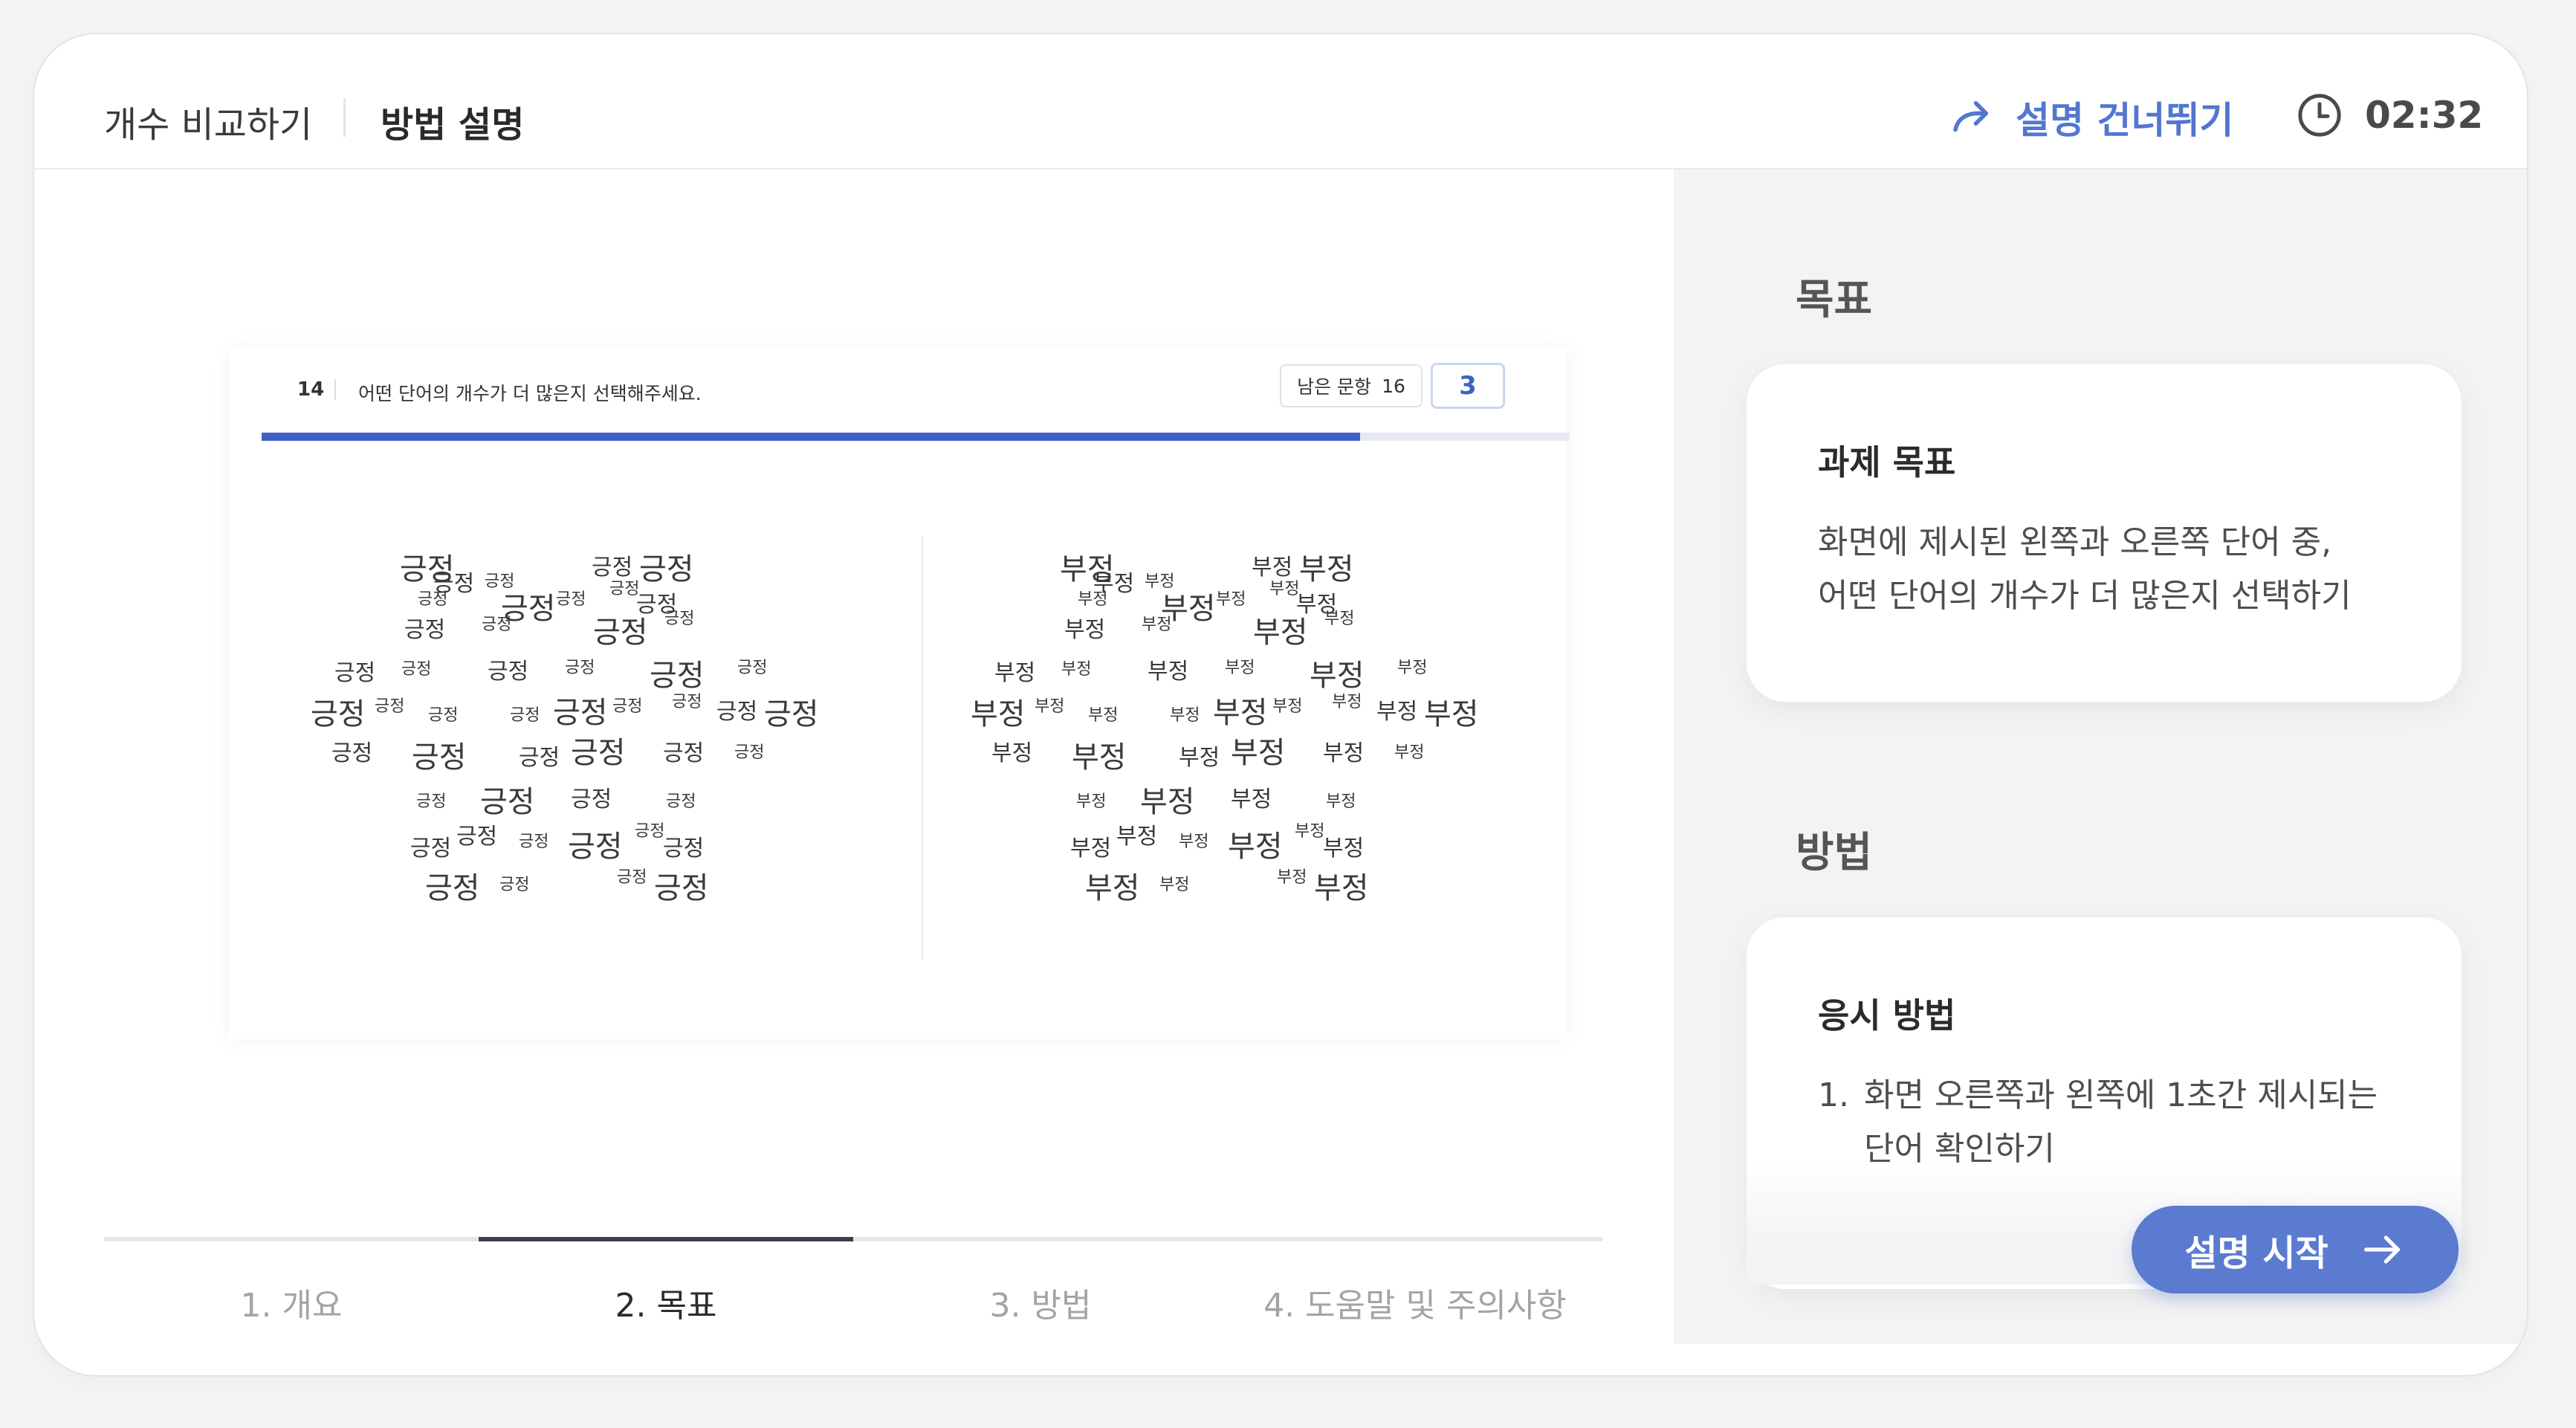 This screenshot has width=2576, height=1428. I want to click on right-word-34: 부정, so click(1409, 753).